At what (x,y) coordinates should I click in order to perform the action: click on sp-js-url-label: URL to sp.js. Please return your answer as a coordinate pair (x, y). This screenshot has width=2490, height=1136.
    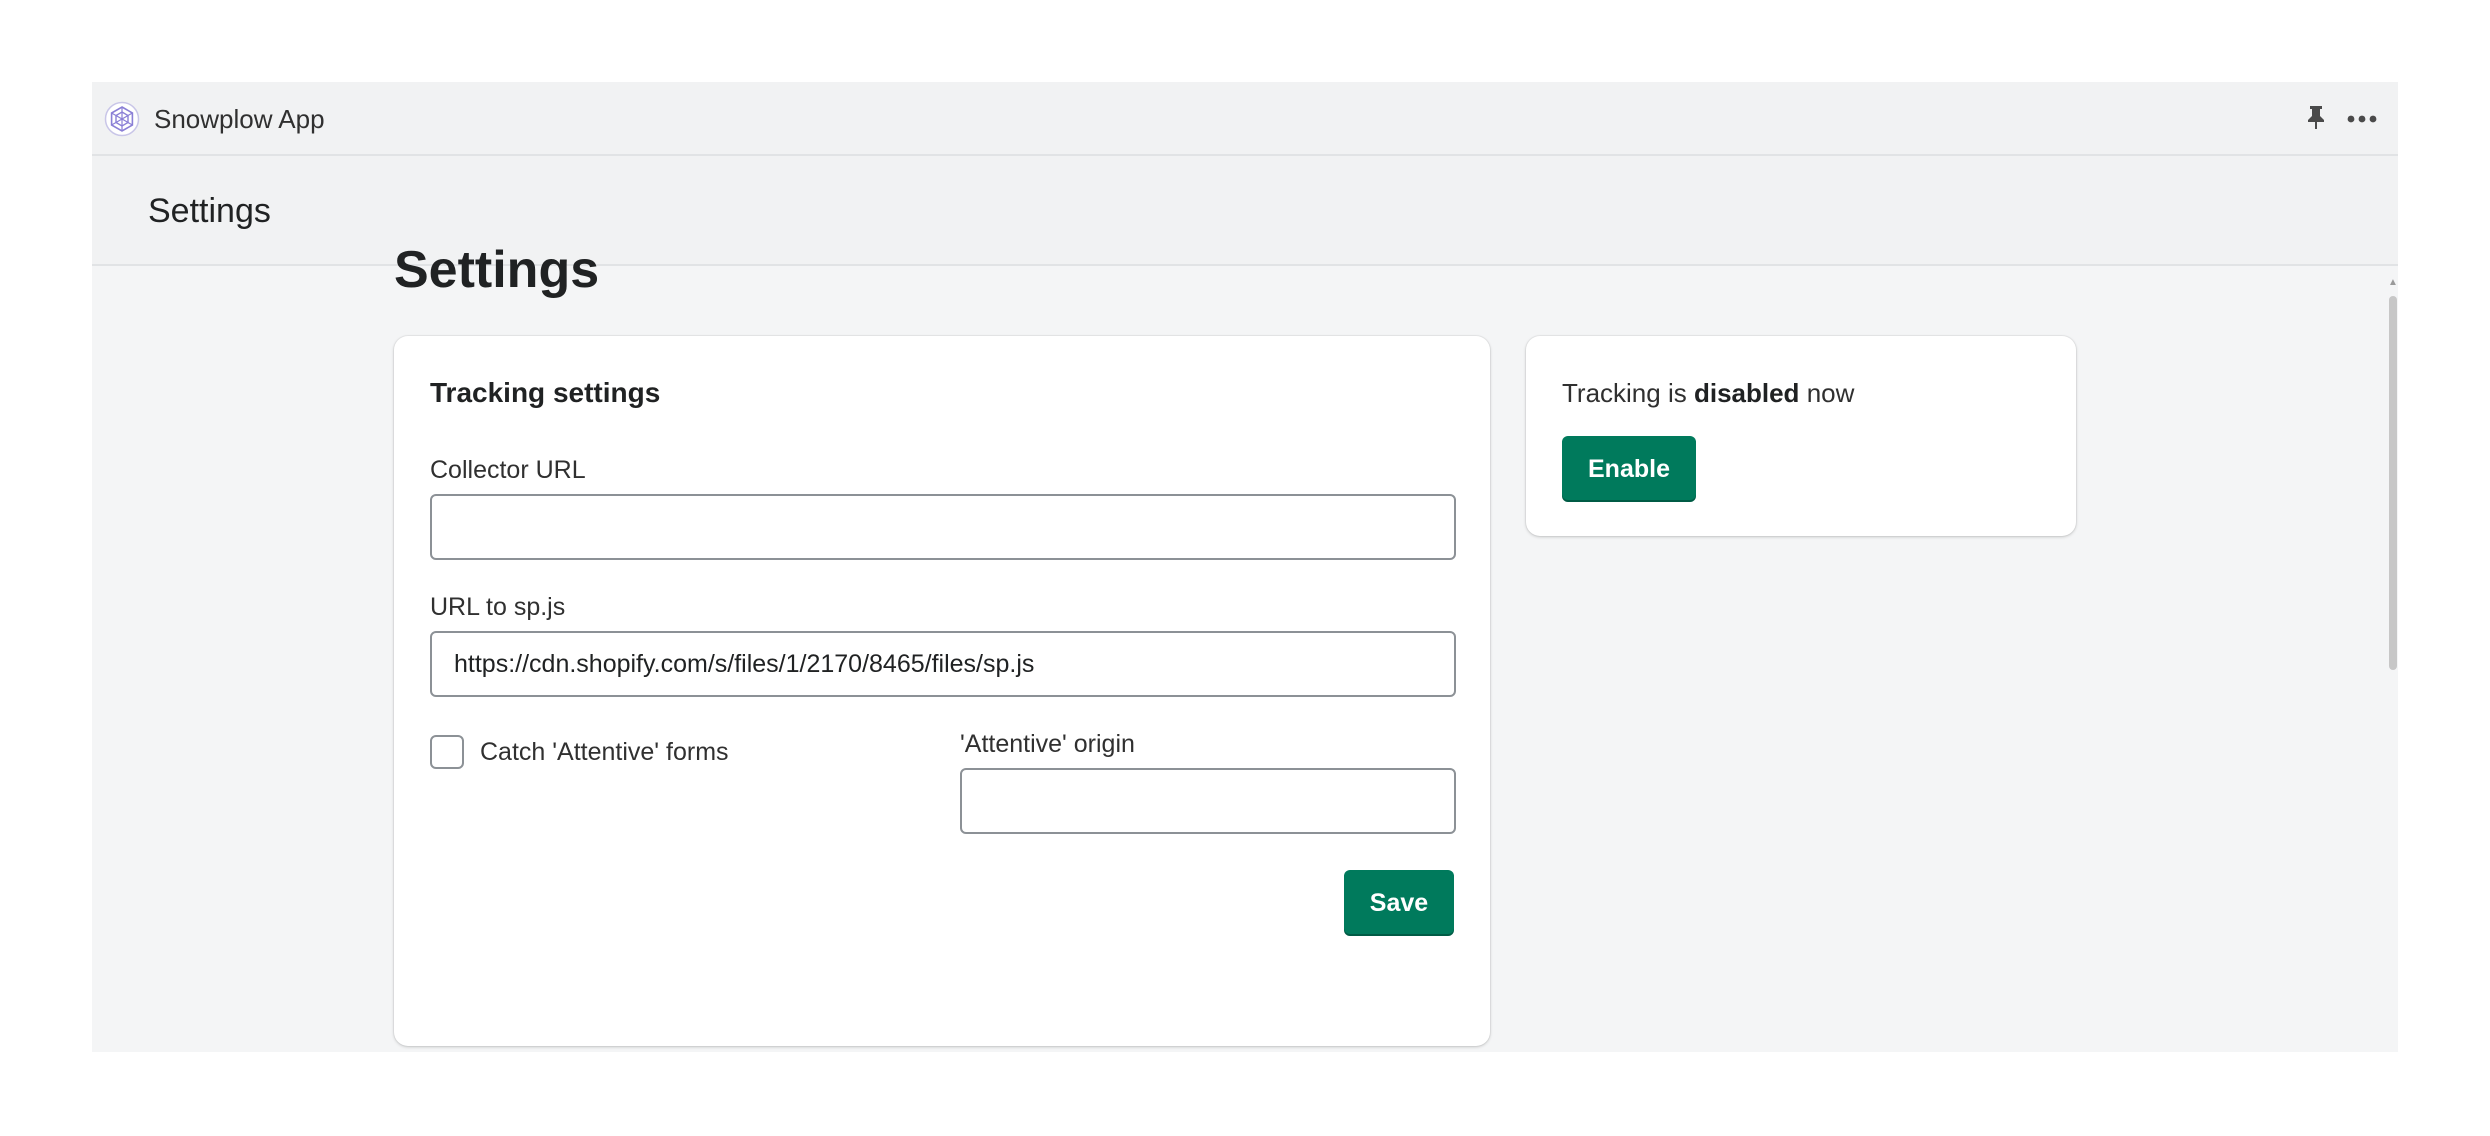
    Looking at the image, I should click on (498, 607).